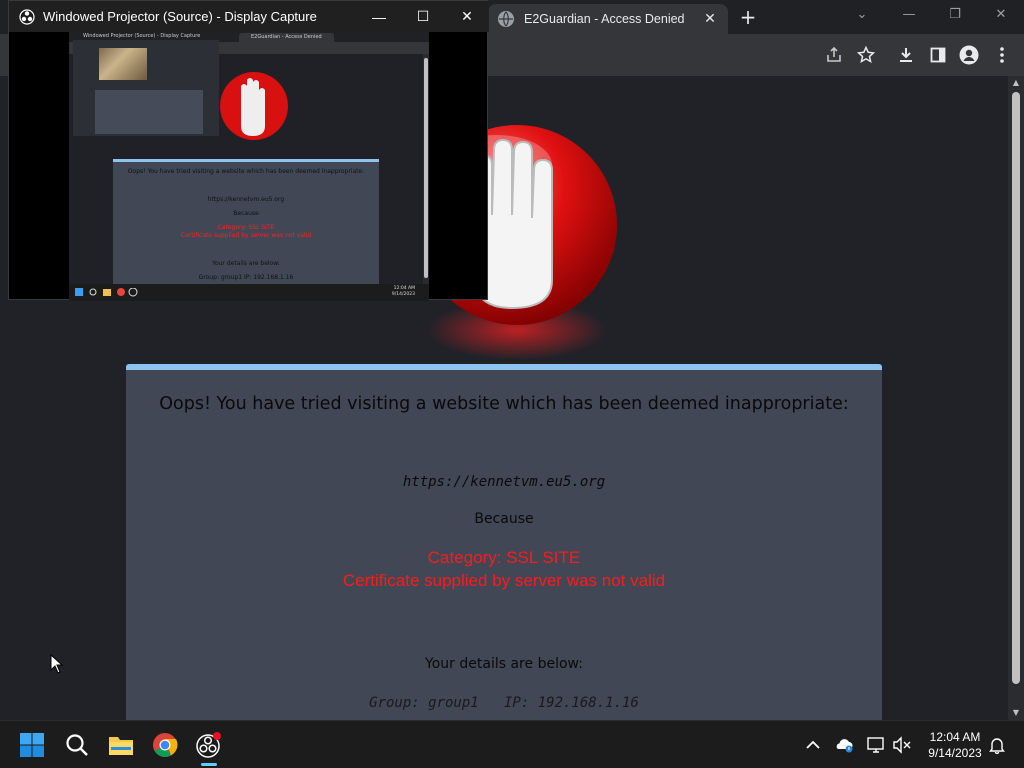  I want to click on mini-nested-panel, so click(149, 112).